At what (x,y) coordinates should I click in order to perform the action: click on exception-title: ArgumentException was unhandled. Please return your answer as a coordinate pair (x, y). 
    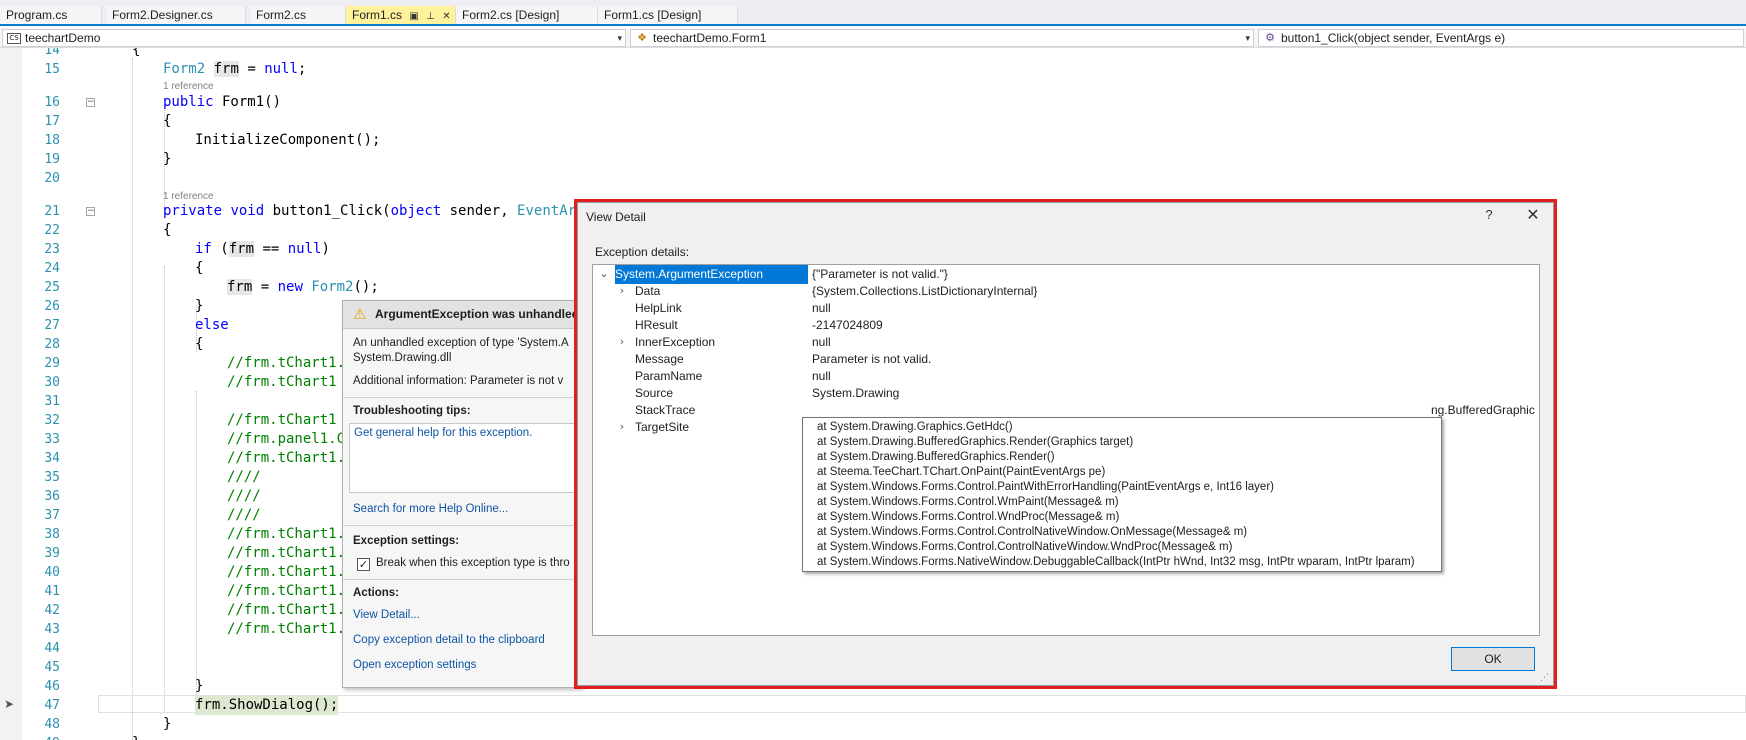
    Looking at the image, I should click on (477, 314).